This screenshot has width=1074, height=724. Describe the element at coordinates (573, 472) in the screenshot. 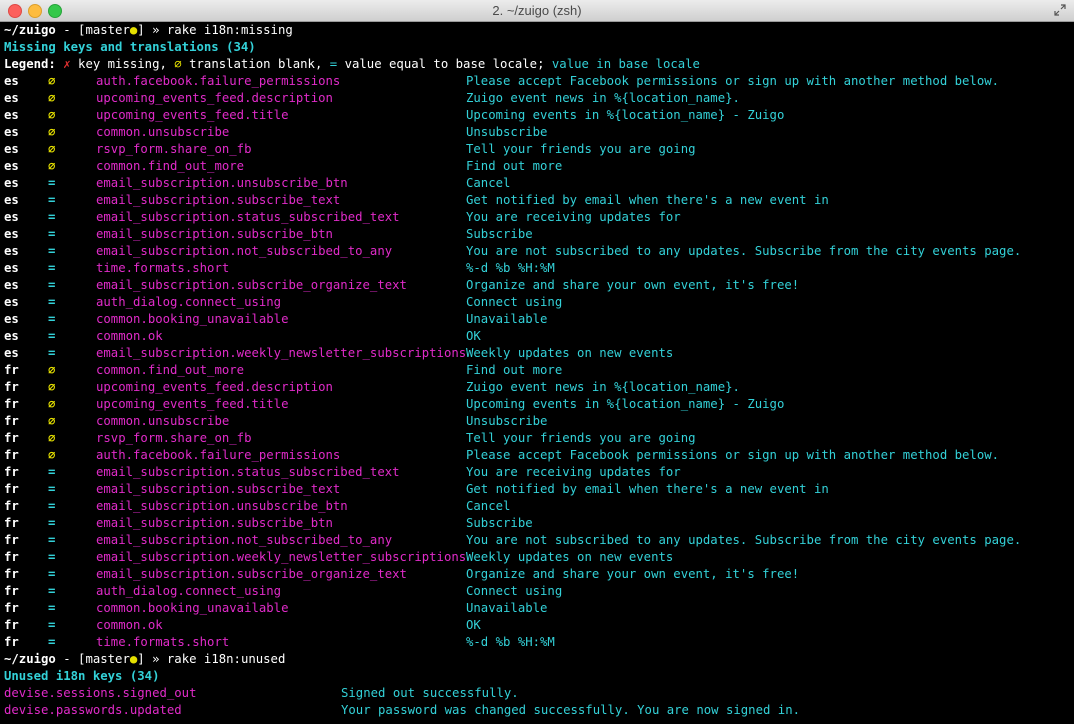

I see `base-locale-value: You are receiving updates for` at that location.